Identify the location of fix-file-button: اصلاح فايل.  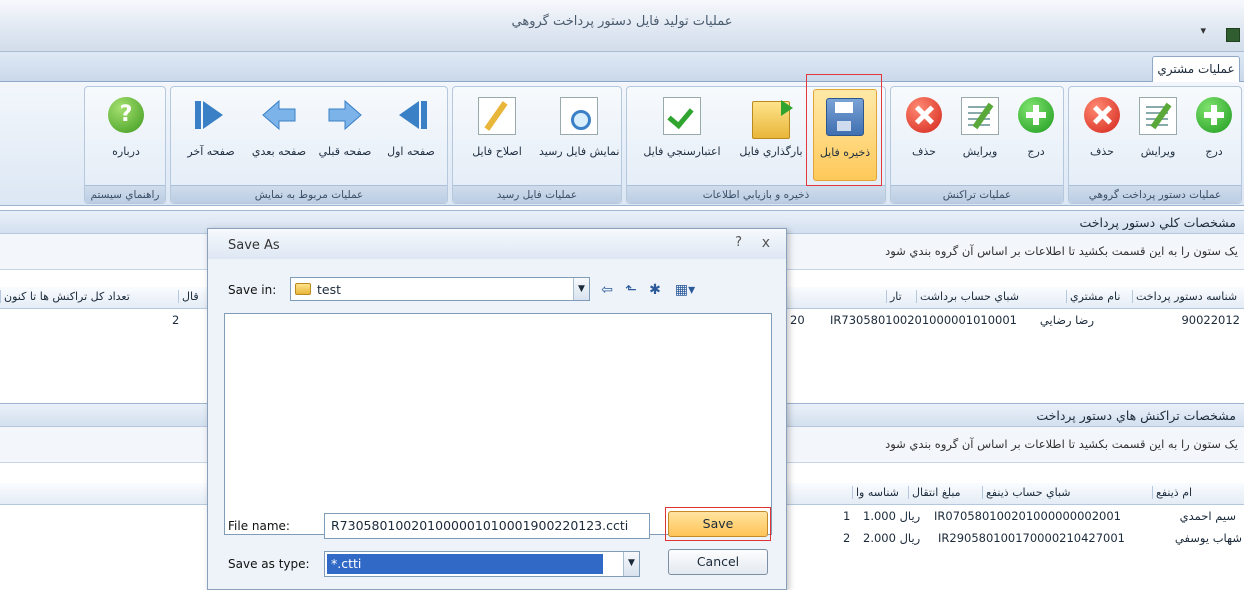
(497, 135).